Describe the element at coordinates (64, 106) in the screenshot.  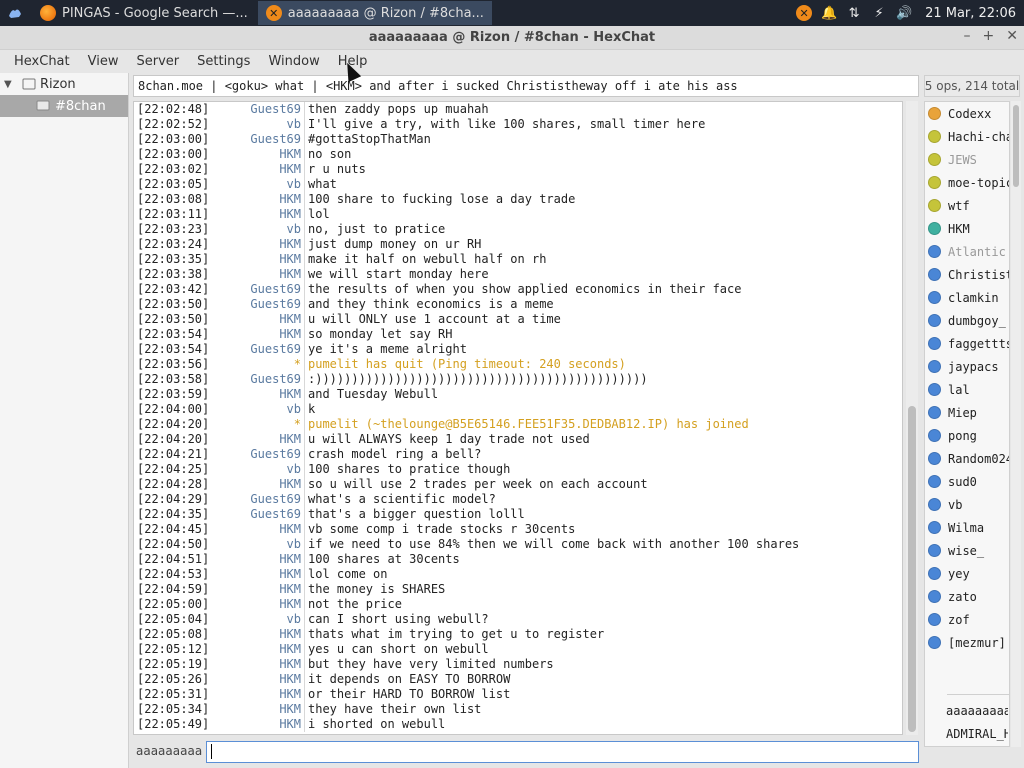
I see `tree-channel-8chan: #8chan` at that location.